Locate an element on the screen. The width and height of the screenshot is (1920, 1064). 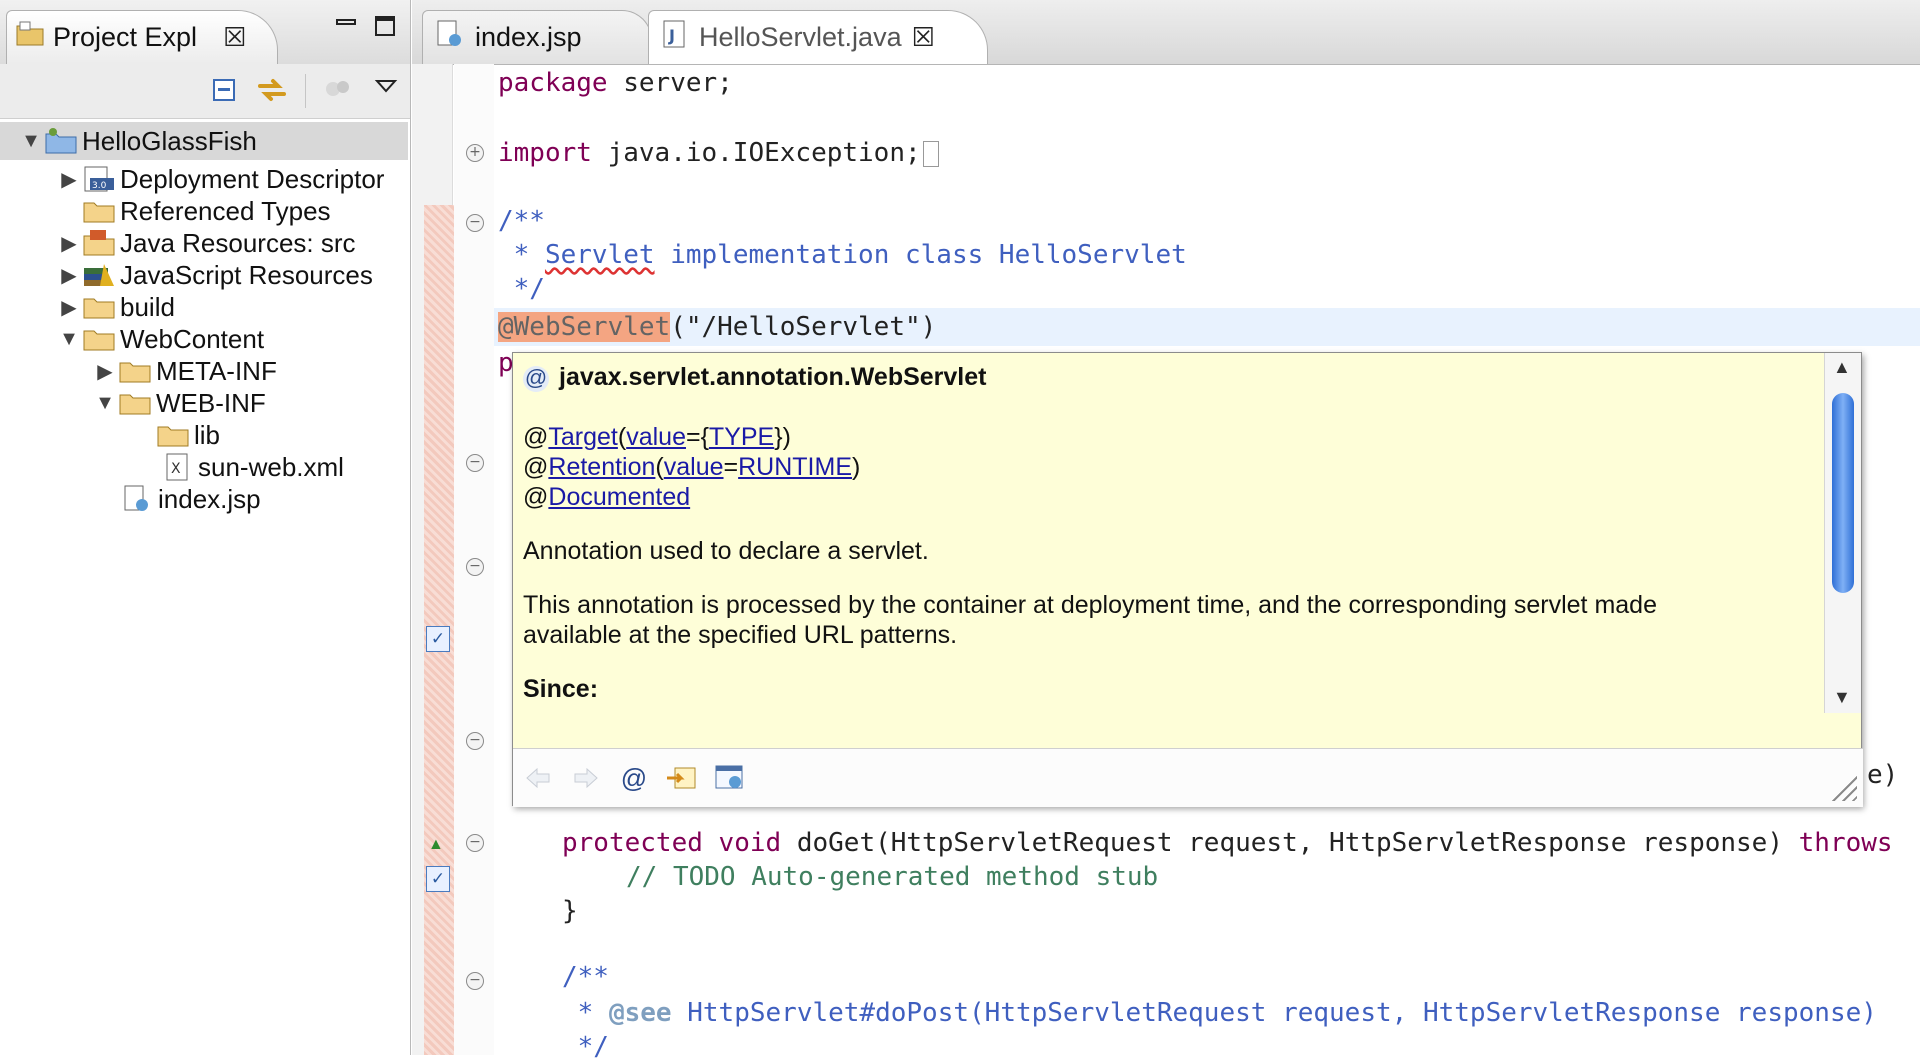
svg-text: J is located at coordinates (671, 35).